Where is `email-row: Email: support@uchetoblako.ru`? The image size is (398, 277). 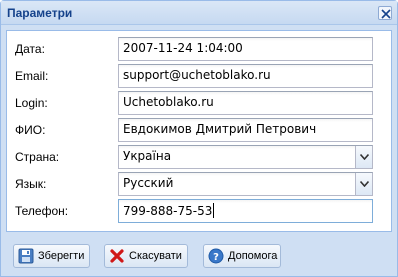
email-row: Email: support@uchetoblako.ru is located at coordinates (199, 76).